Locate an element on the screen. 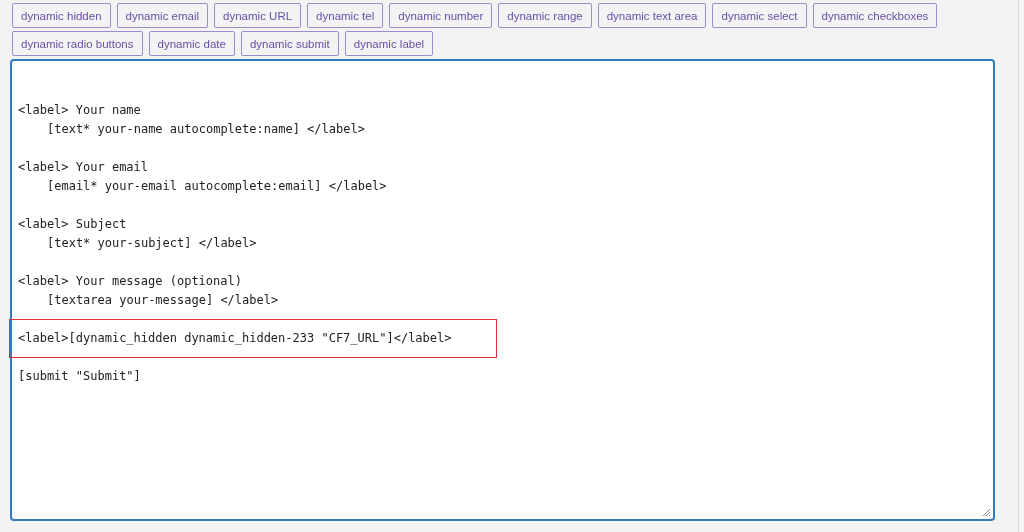 This screenshot has width=1024, height=532. code-line: [email* your-email autocomplete:email] </label> is located at coordinates (217, 186).